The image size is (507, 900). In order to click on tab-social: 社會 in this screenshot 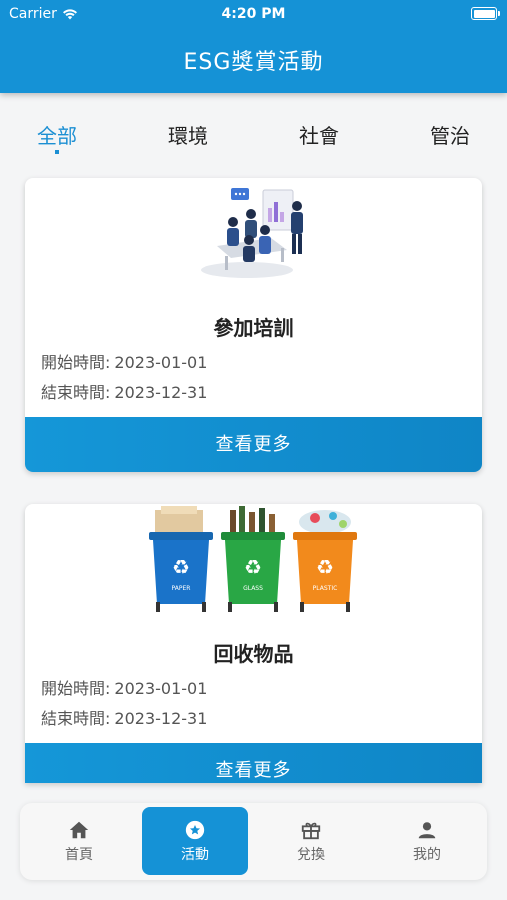, I will do `click(319, 134)`.